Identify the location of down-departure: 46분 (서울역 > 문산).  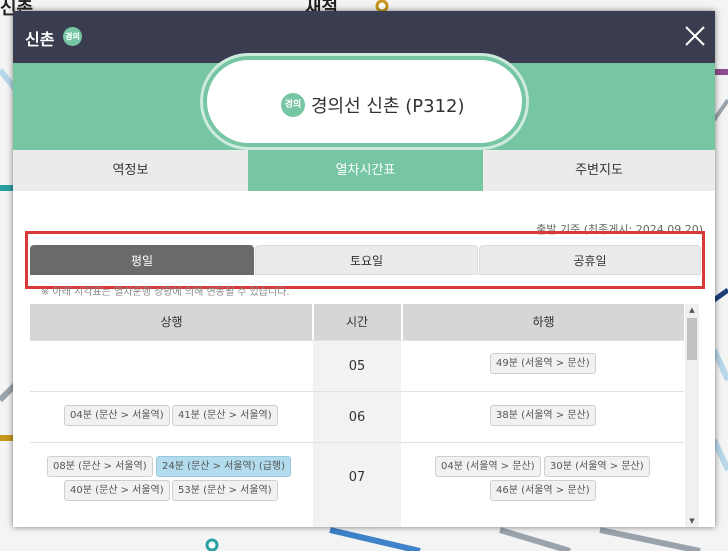
(543, 490).